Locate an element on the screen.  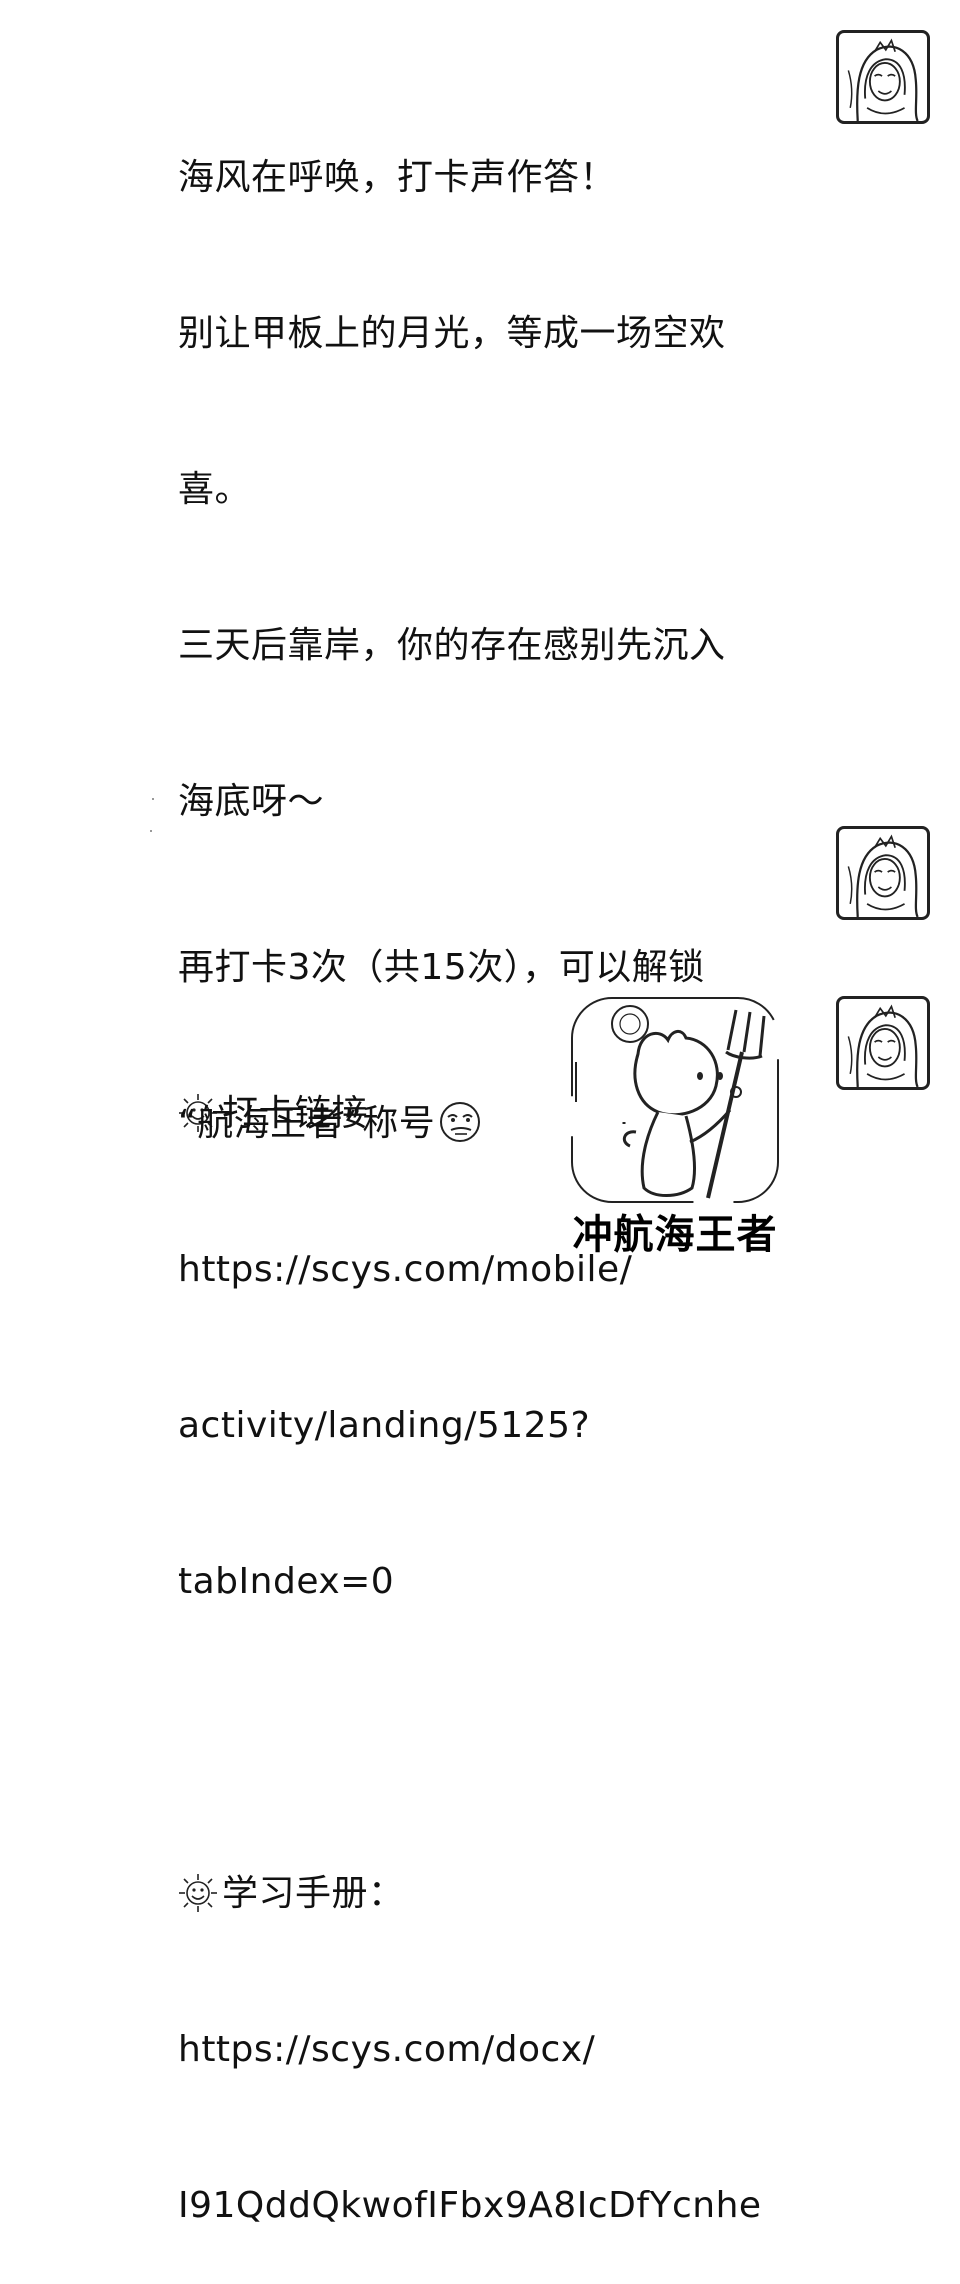
title-unlock-text: “航海王者”称号 is located at coordinates (307, 1123).